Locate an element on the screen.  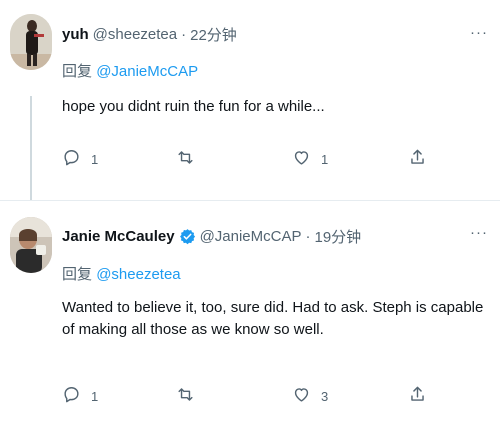
like-button: 1 is located at coordinates (310, 159).